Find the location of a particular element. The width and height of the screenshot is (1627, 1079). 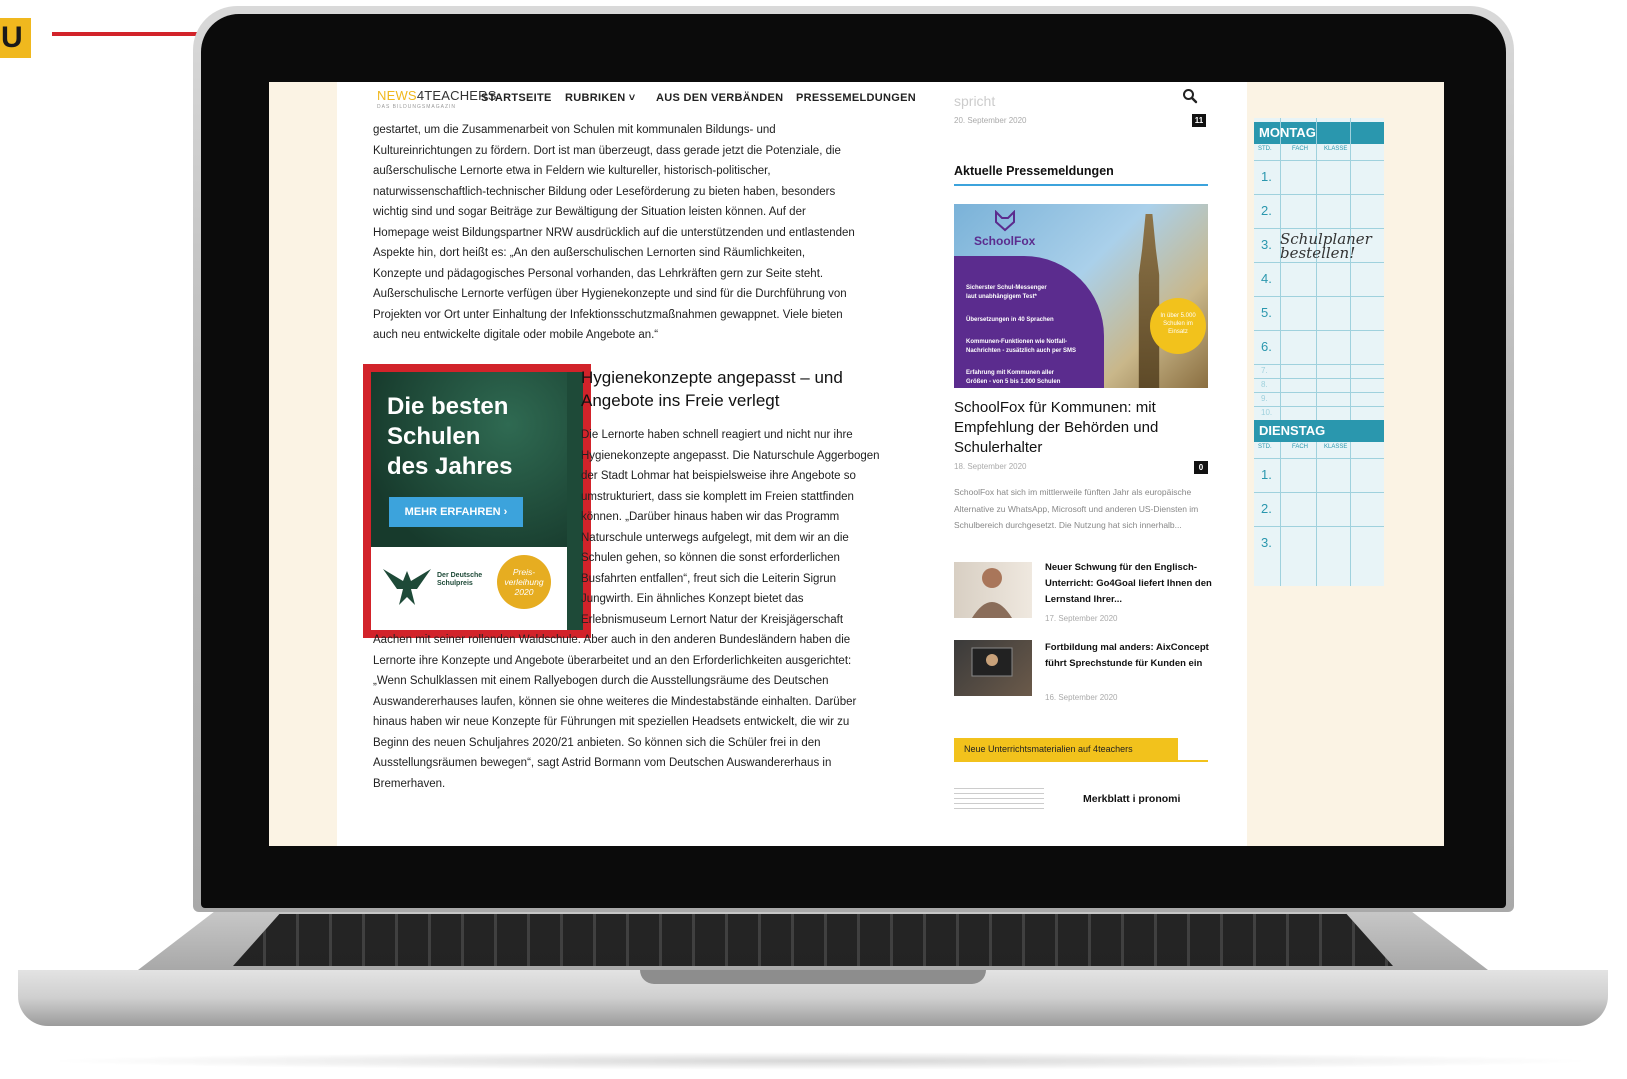

planner-day-monday: MONTAG is located at coordinates (1319, 133).